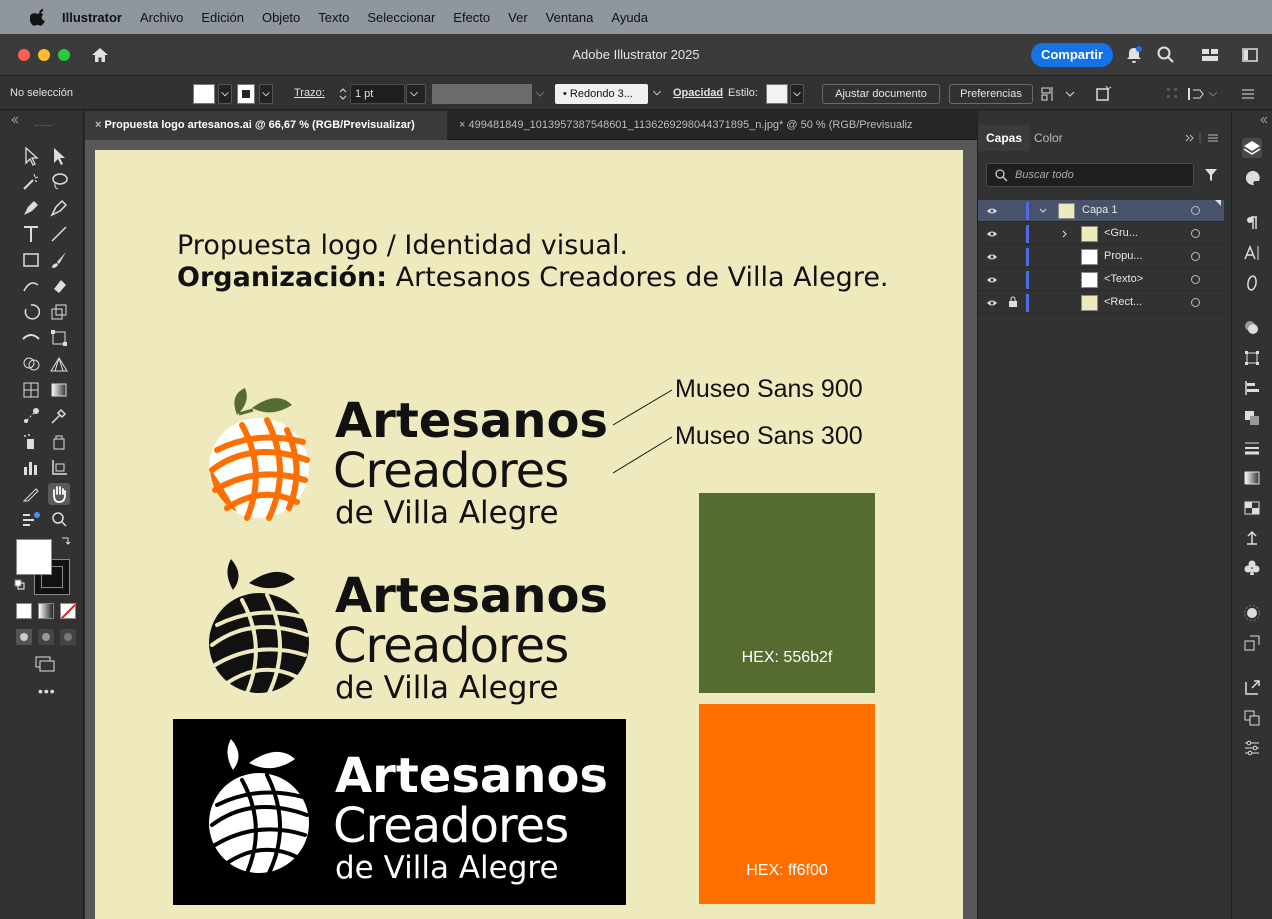 Image resolution: width=1272 pixels, height=919 pixels. I want to click on tab-layers: Capas, so click(1004, 138).